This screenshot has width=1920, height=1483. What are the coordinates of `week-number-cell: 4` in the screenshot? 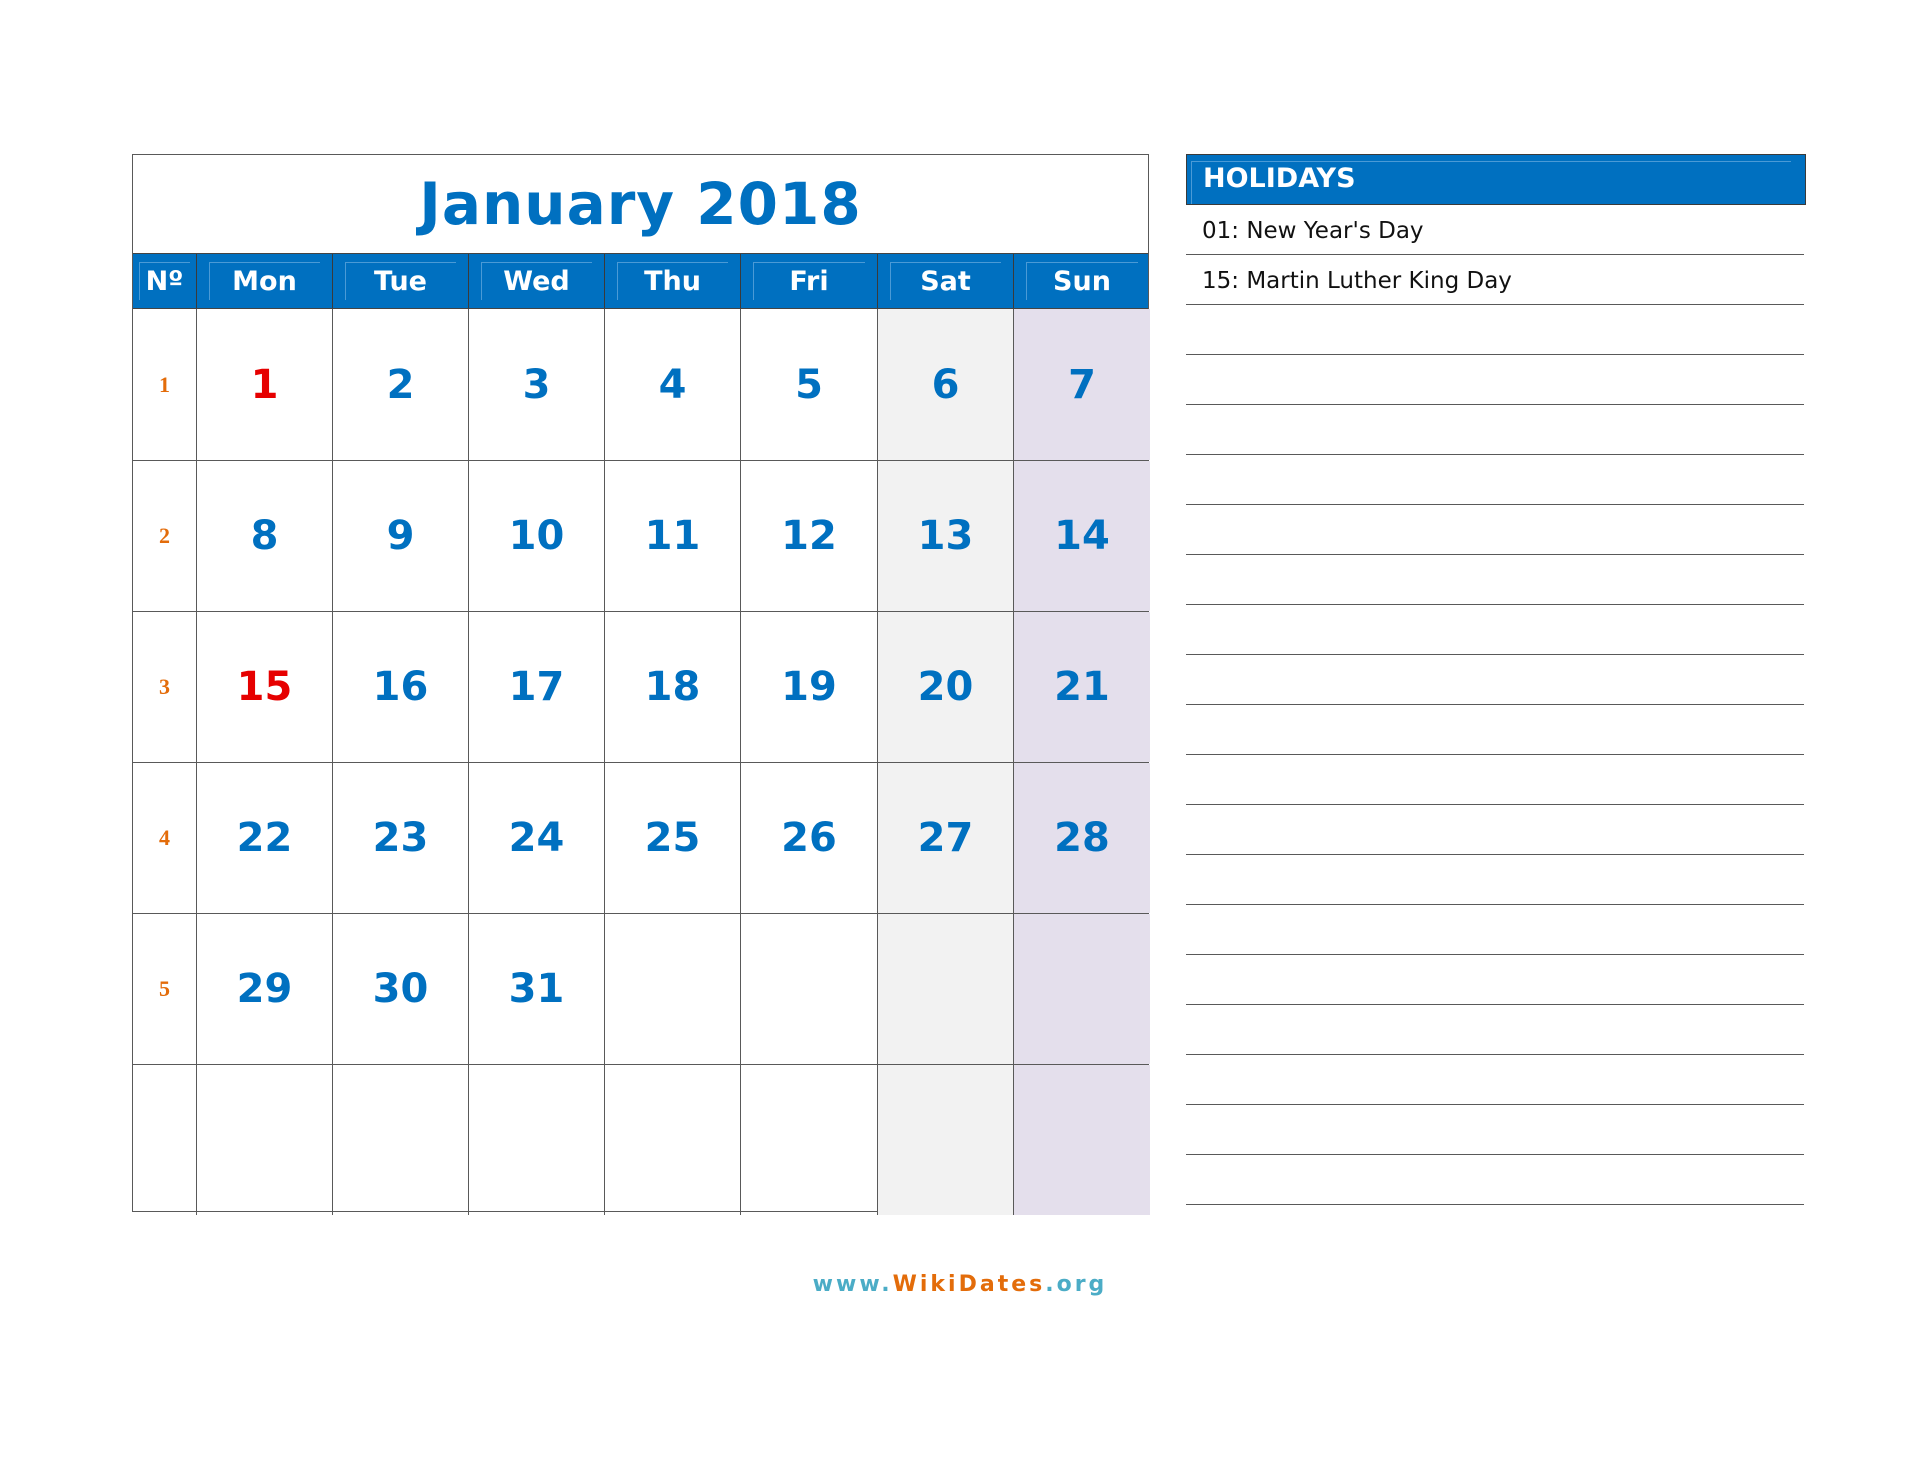 It's located at (165, 838).